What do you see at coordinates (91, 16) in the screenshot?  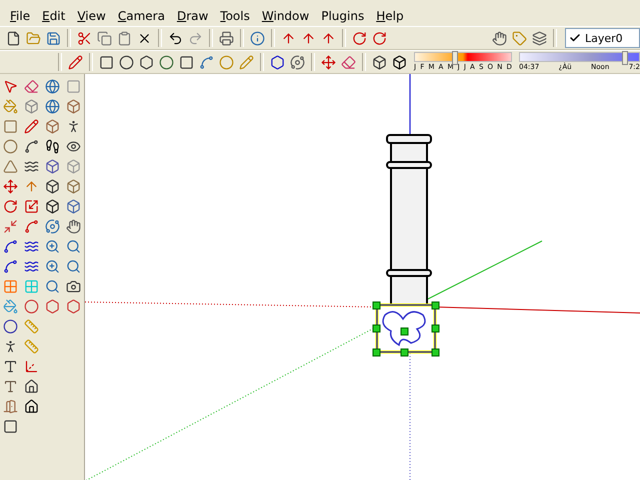 I see `menu-item: View` at bounding box center [91, 16].